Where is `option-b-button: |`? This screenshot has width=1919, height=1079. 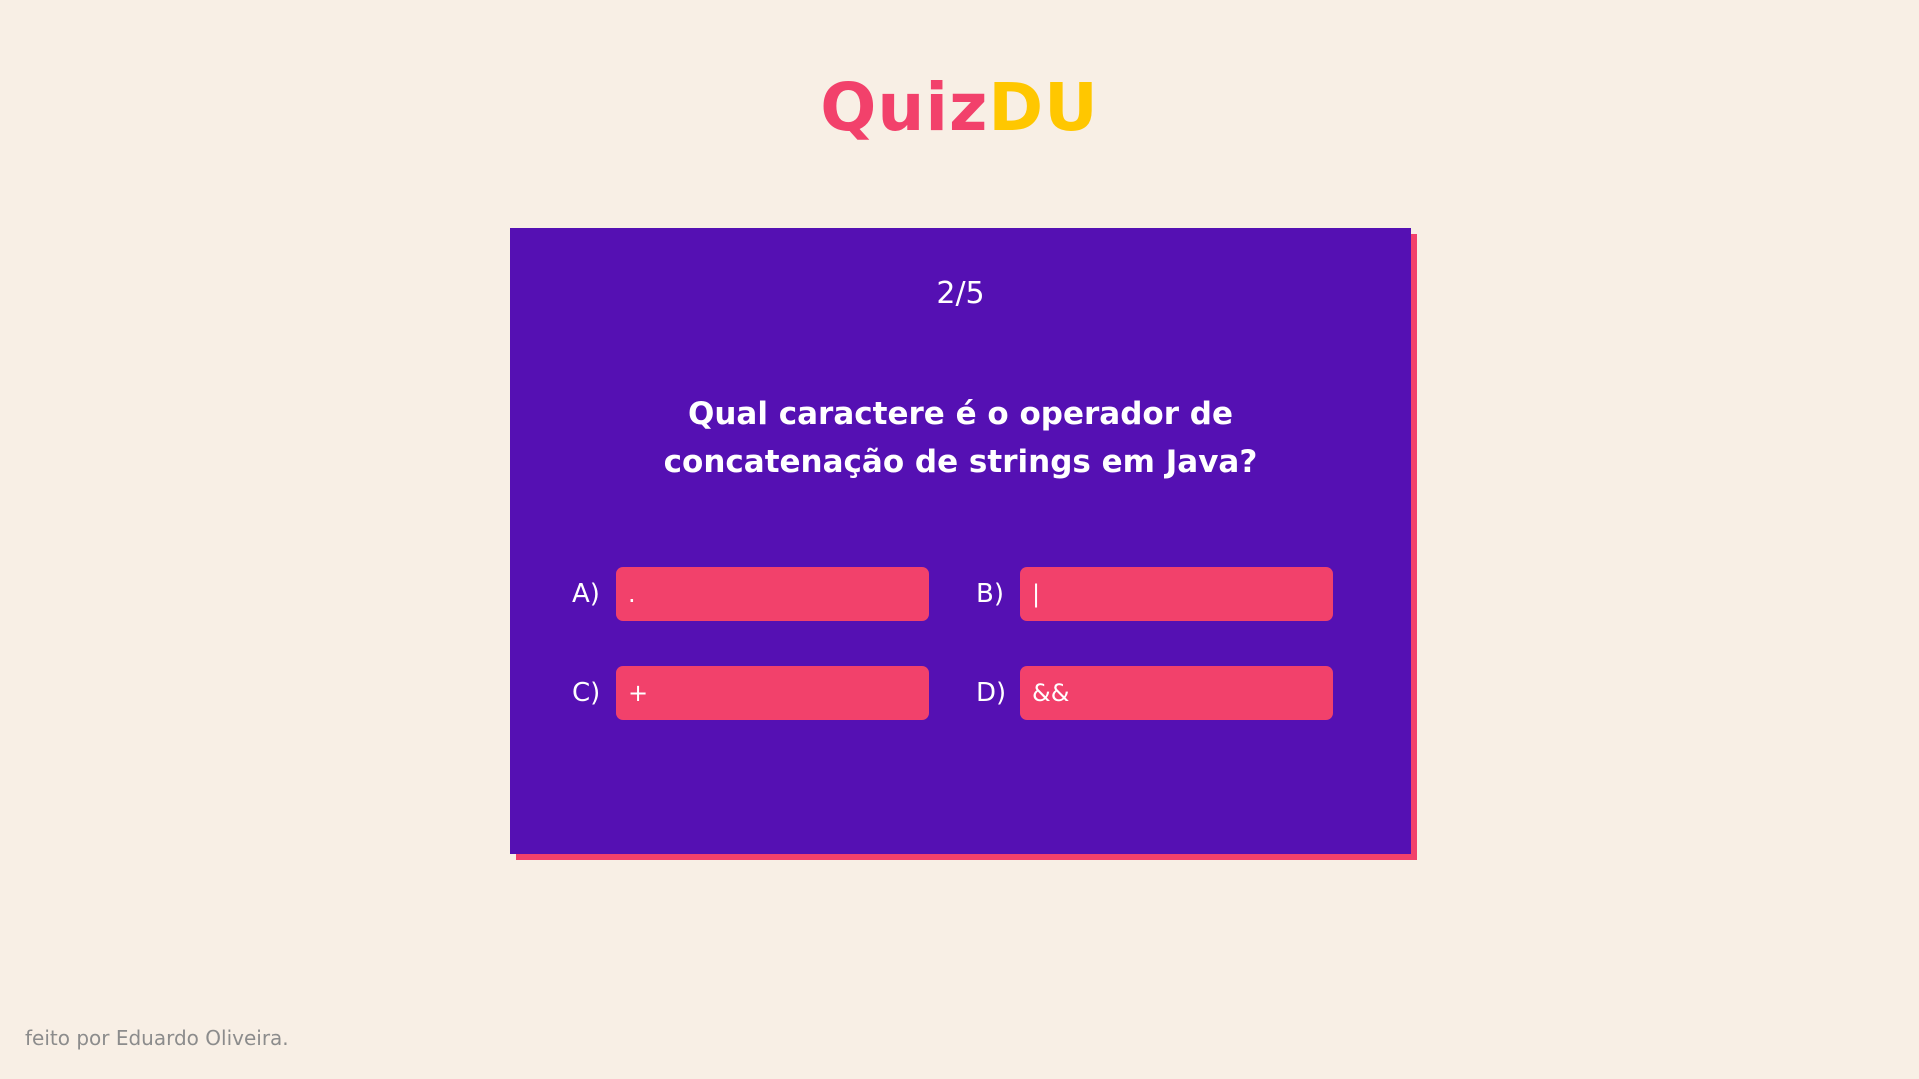
option-b-button: | is located at coordinates (1176, 594).